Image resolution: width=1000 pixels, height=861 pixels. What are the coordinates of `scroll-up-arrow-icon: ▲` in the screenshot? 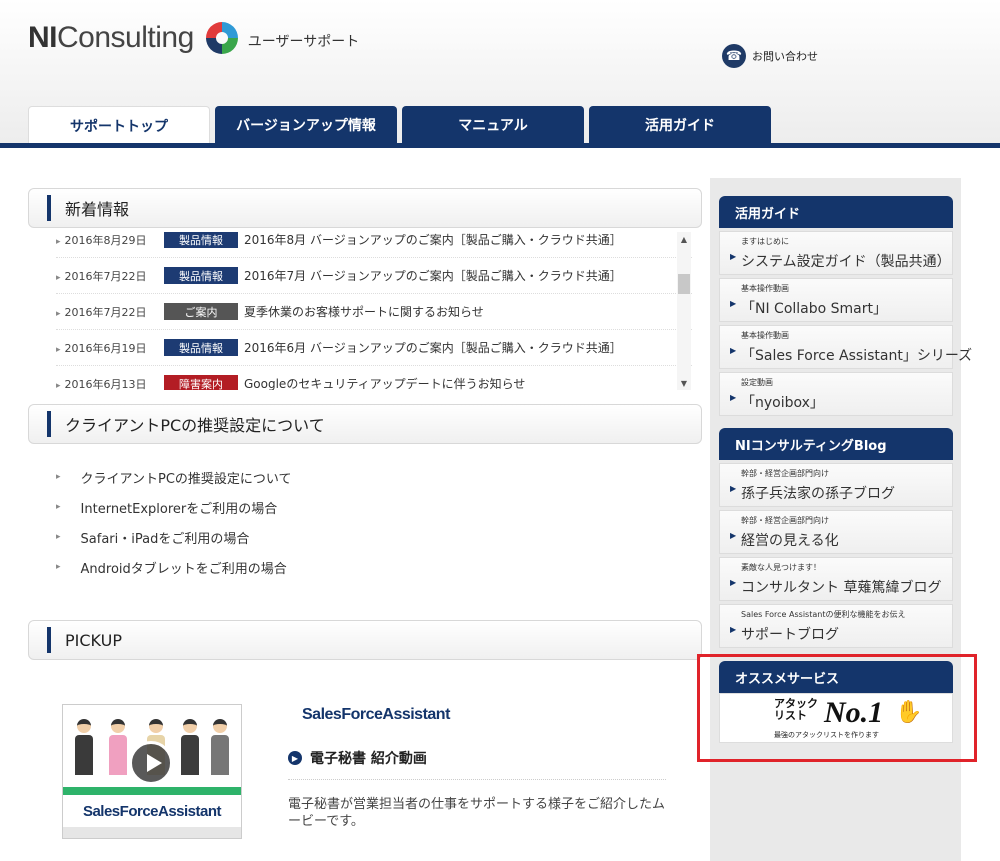 It's located at (684, 239).